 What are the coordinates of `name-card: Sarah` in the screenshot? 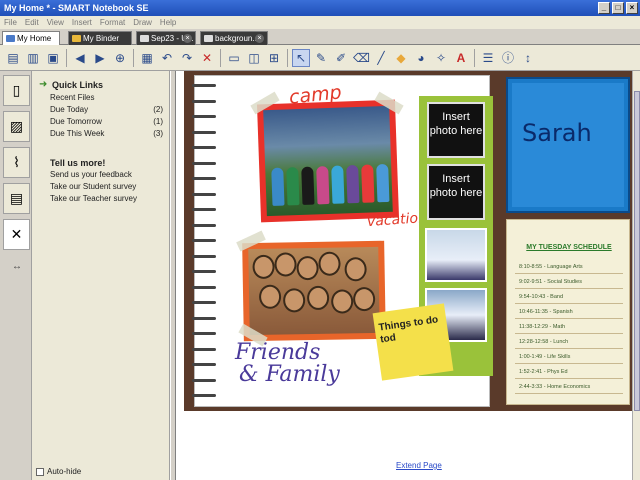 It's located at (568, 145).